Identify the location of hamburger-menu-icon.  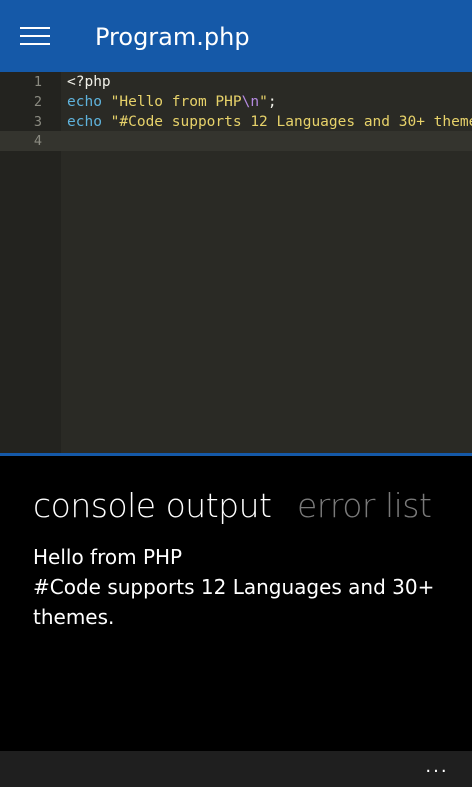
(35, 36).